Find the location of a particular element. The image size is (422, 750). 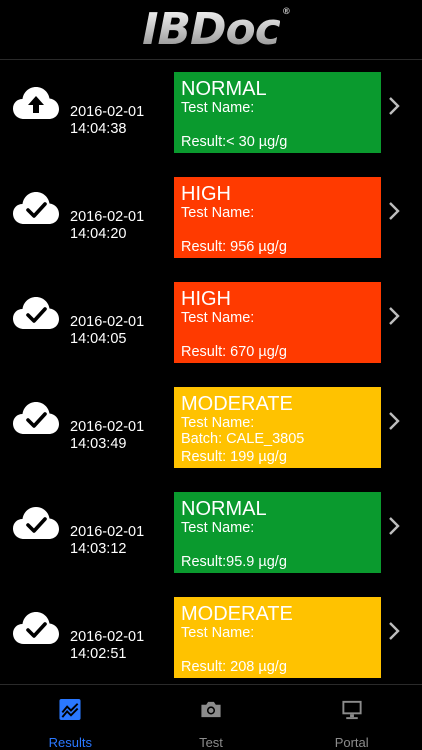

result-datetime: 2016-02-01 14:04:38 is located at coordinates (107, 121).